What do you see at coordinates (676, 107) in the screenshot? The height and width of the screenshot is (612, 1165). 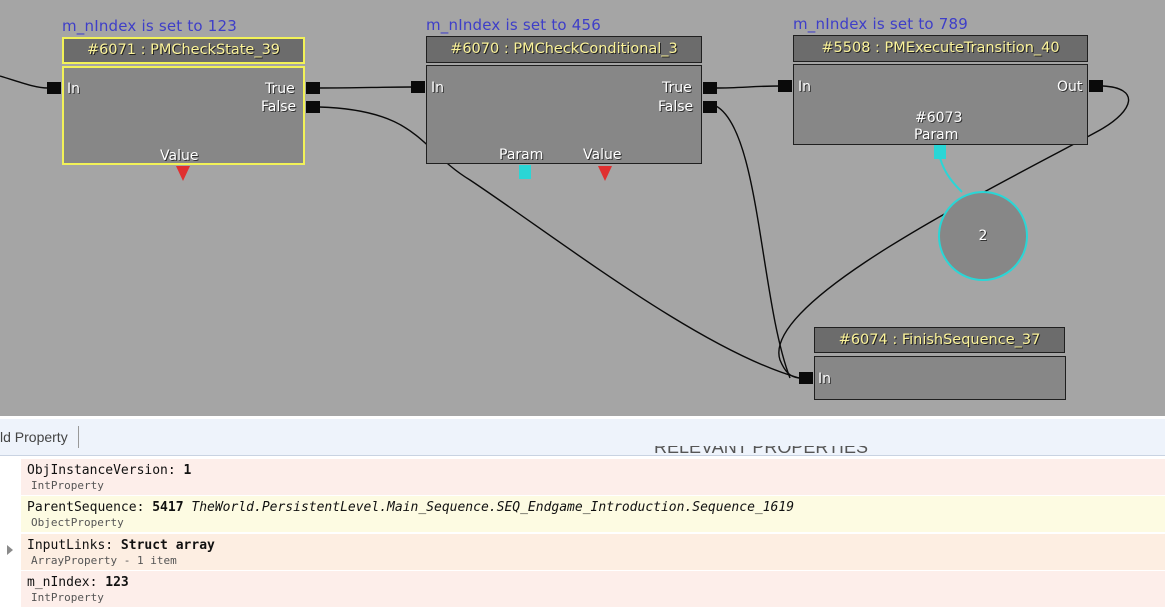 I see `check-conditional-false-label: False` at bounding box center [676, 107].